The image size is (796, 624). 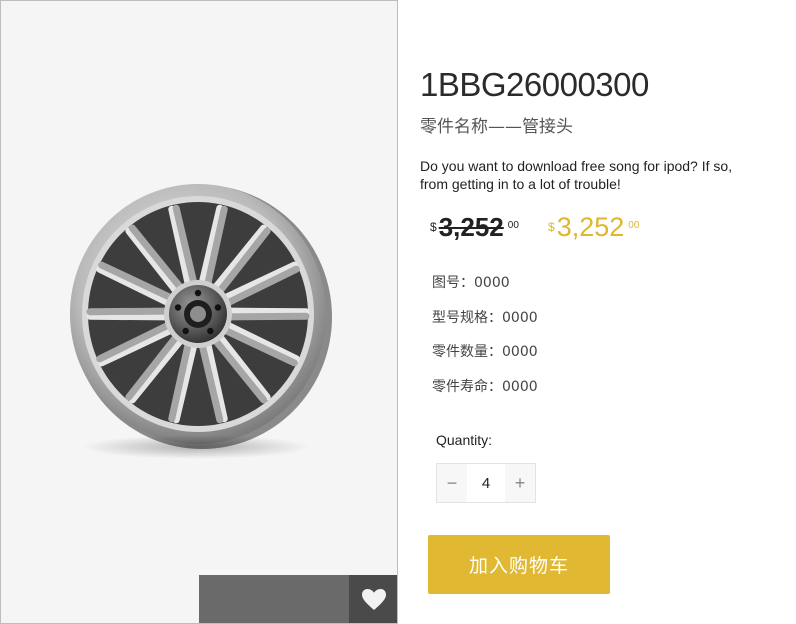 I want to click on heart-icon, so click(x=374, y=599).